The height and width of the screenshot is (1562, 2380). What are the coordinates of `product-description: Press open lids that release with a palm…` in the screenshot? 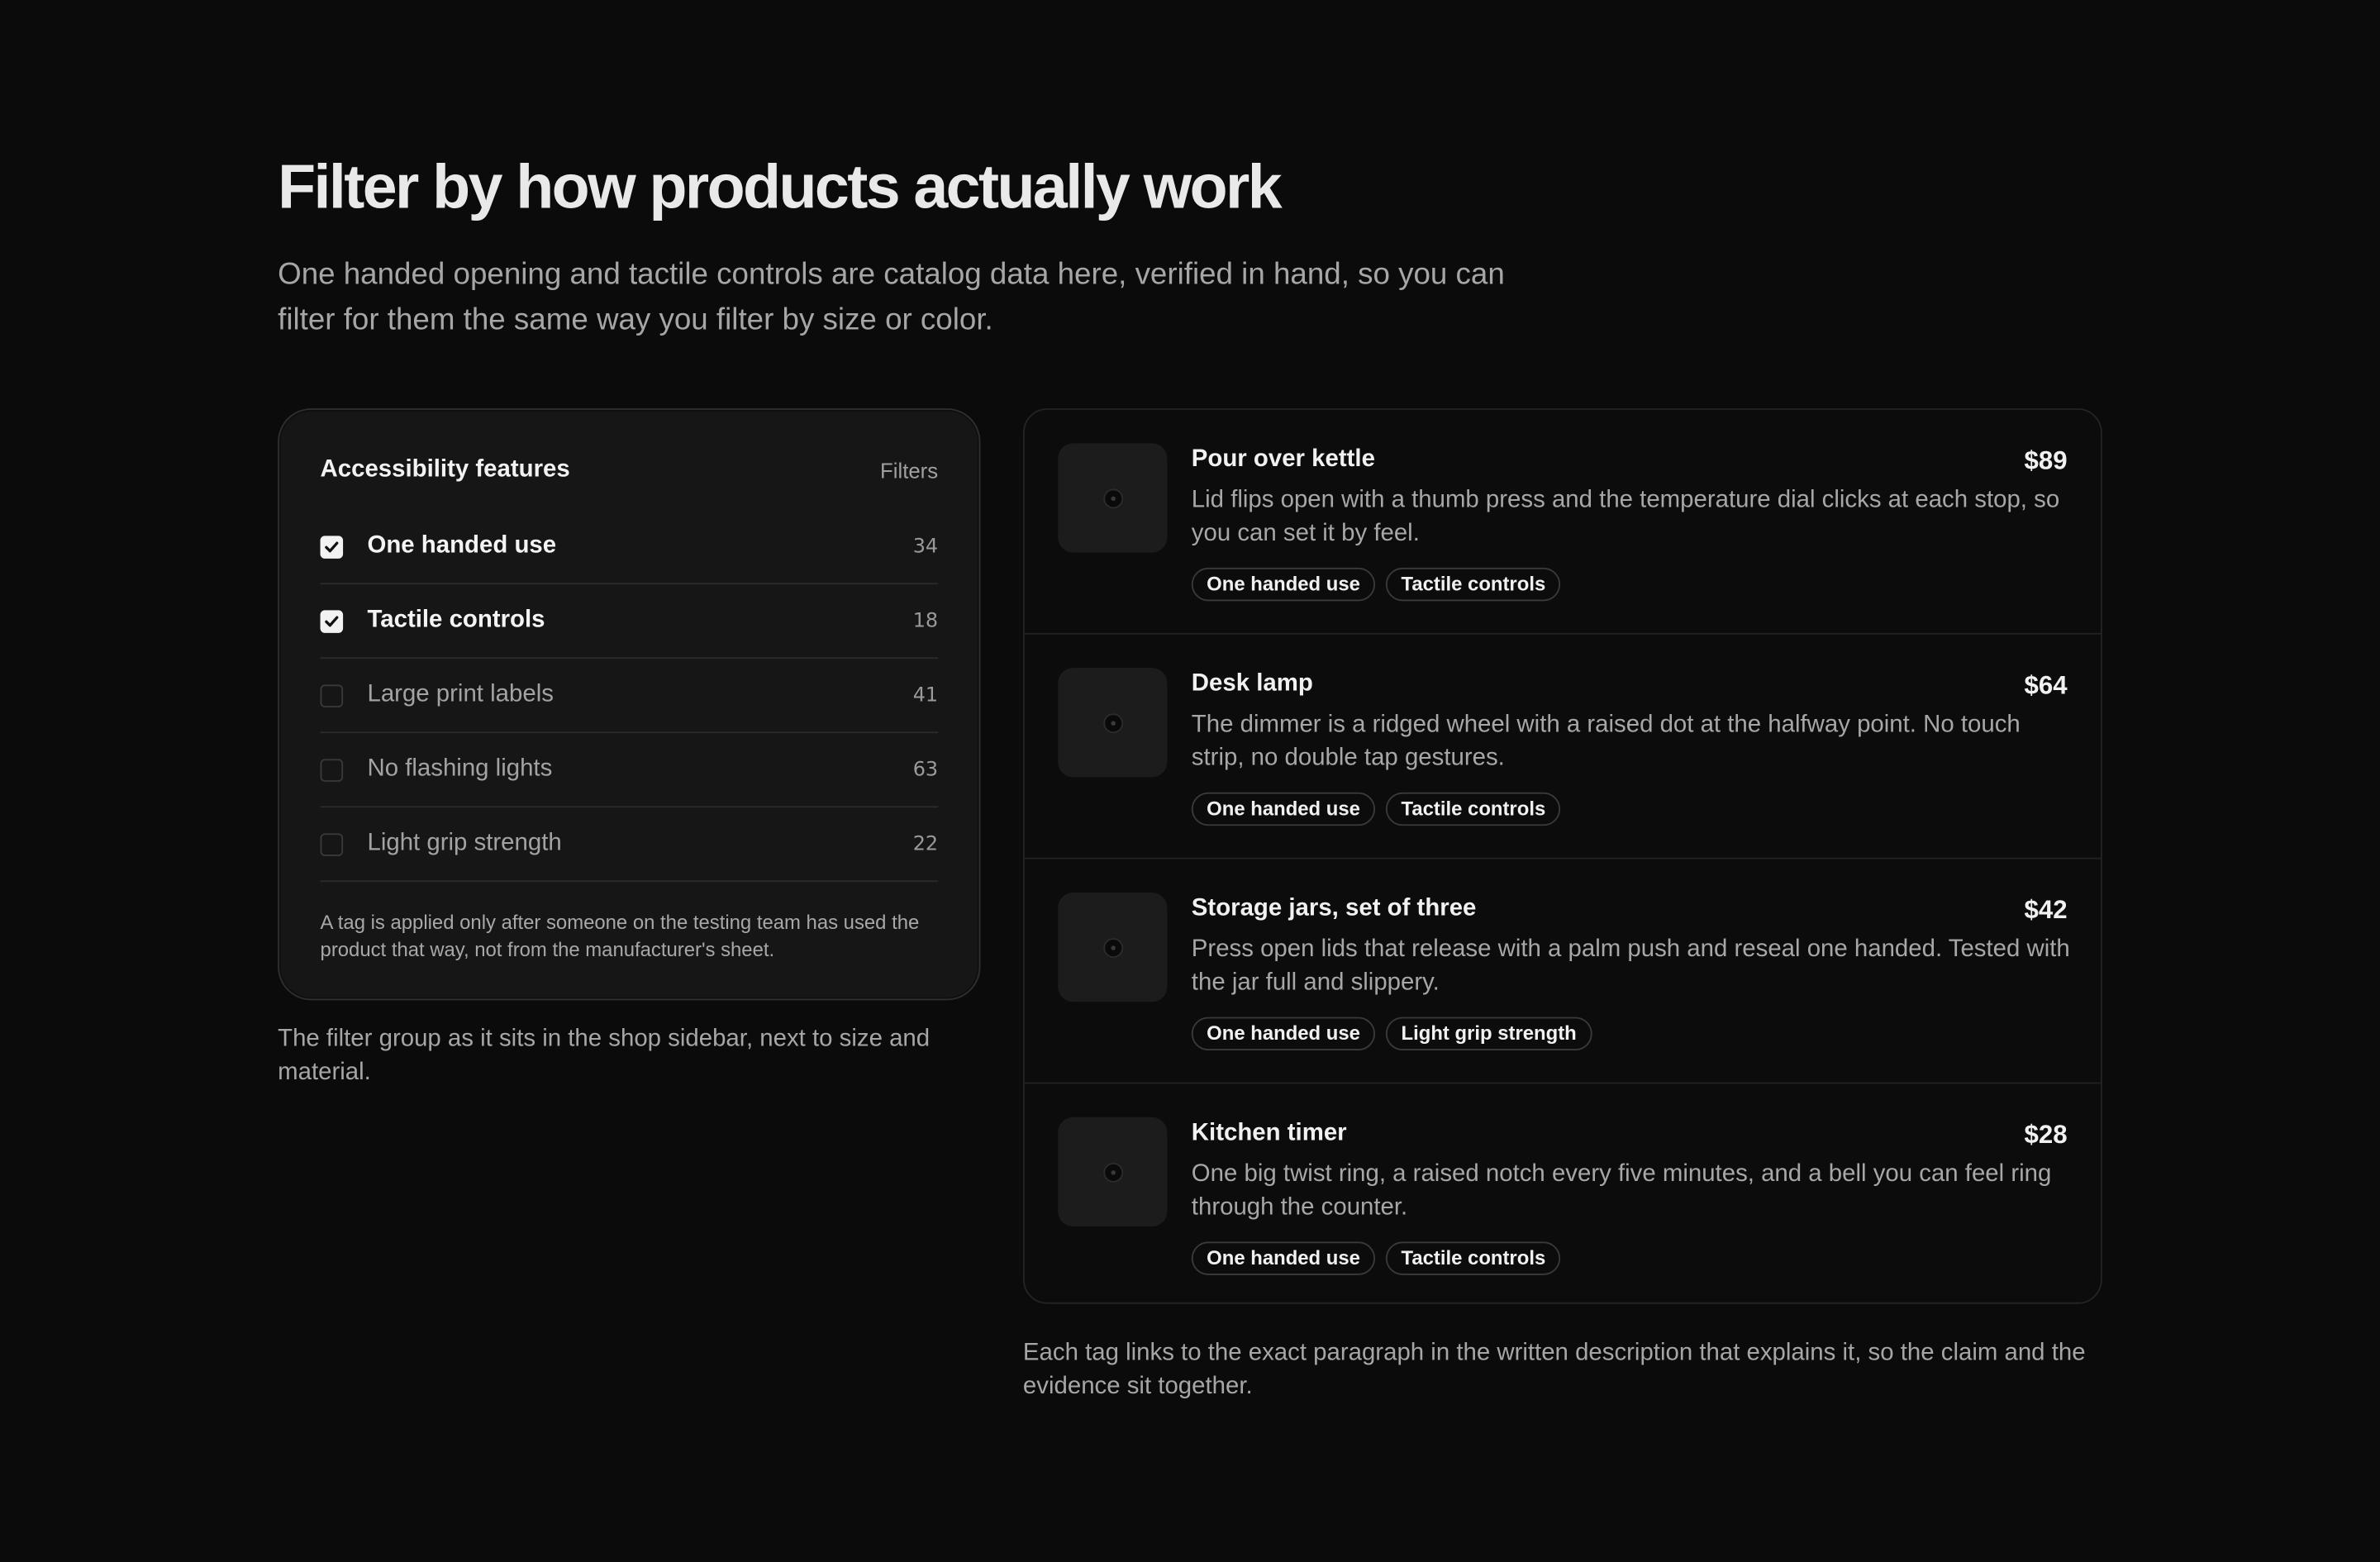 It's located at (1630, 966).